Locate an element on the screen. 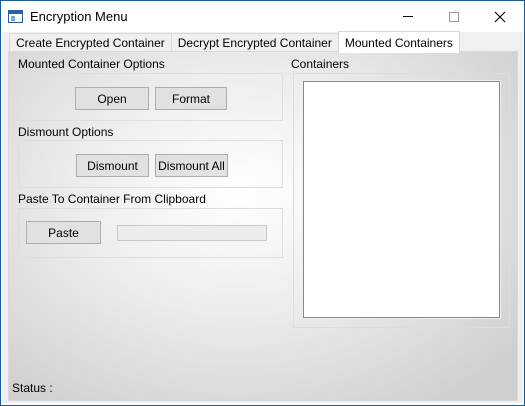 This screenshot has height=406, width=525. containers-label: Containers is located at coordinates (320, 64).